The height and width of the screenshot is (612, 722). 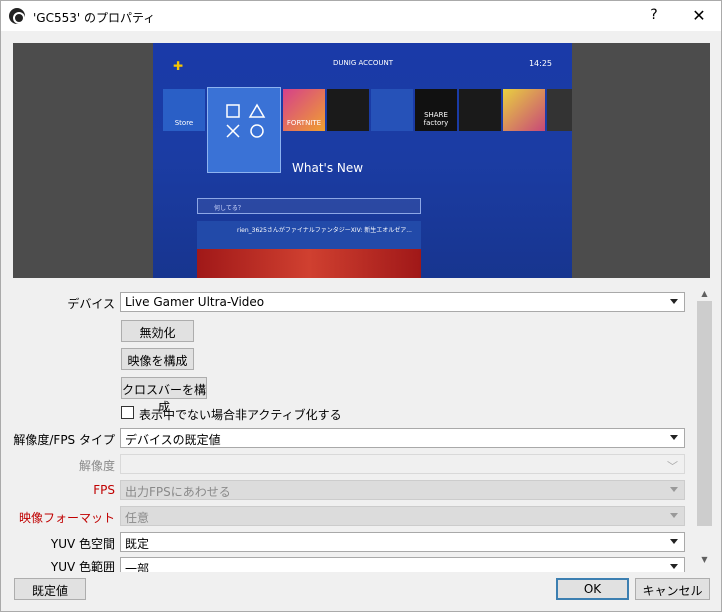 What do you see at coordinates (240, 415) in the screenshot?
I see `deactivate-checkbox-label: 表示中でない場合非アクティブ化する` at bounding box center [240, 415].